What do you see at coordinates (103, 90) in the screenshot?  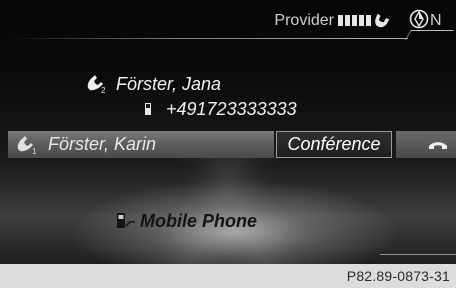 I see `svg-text: 2` at bounding box center [103, 90].